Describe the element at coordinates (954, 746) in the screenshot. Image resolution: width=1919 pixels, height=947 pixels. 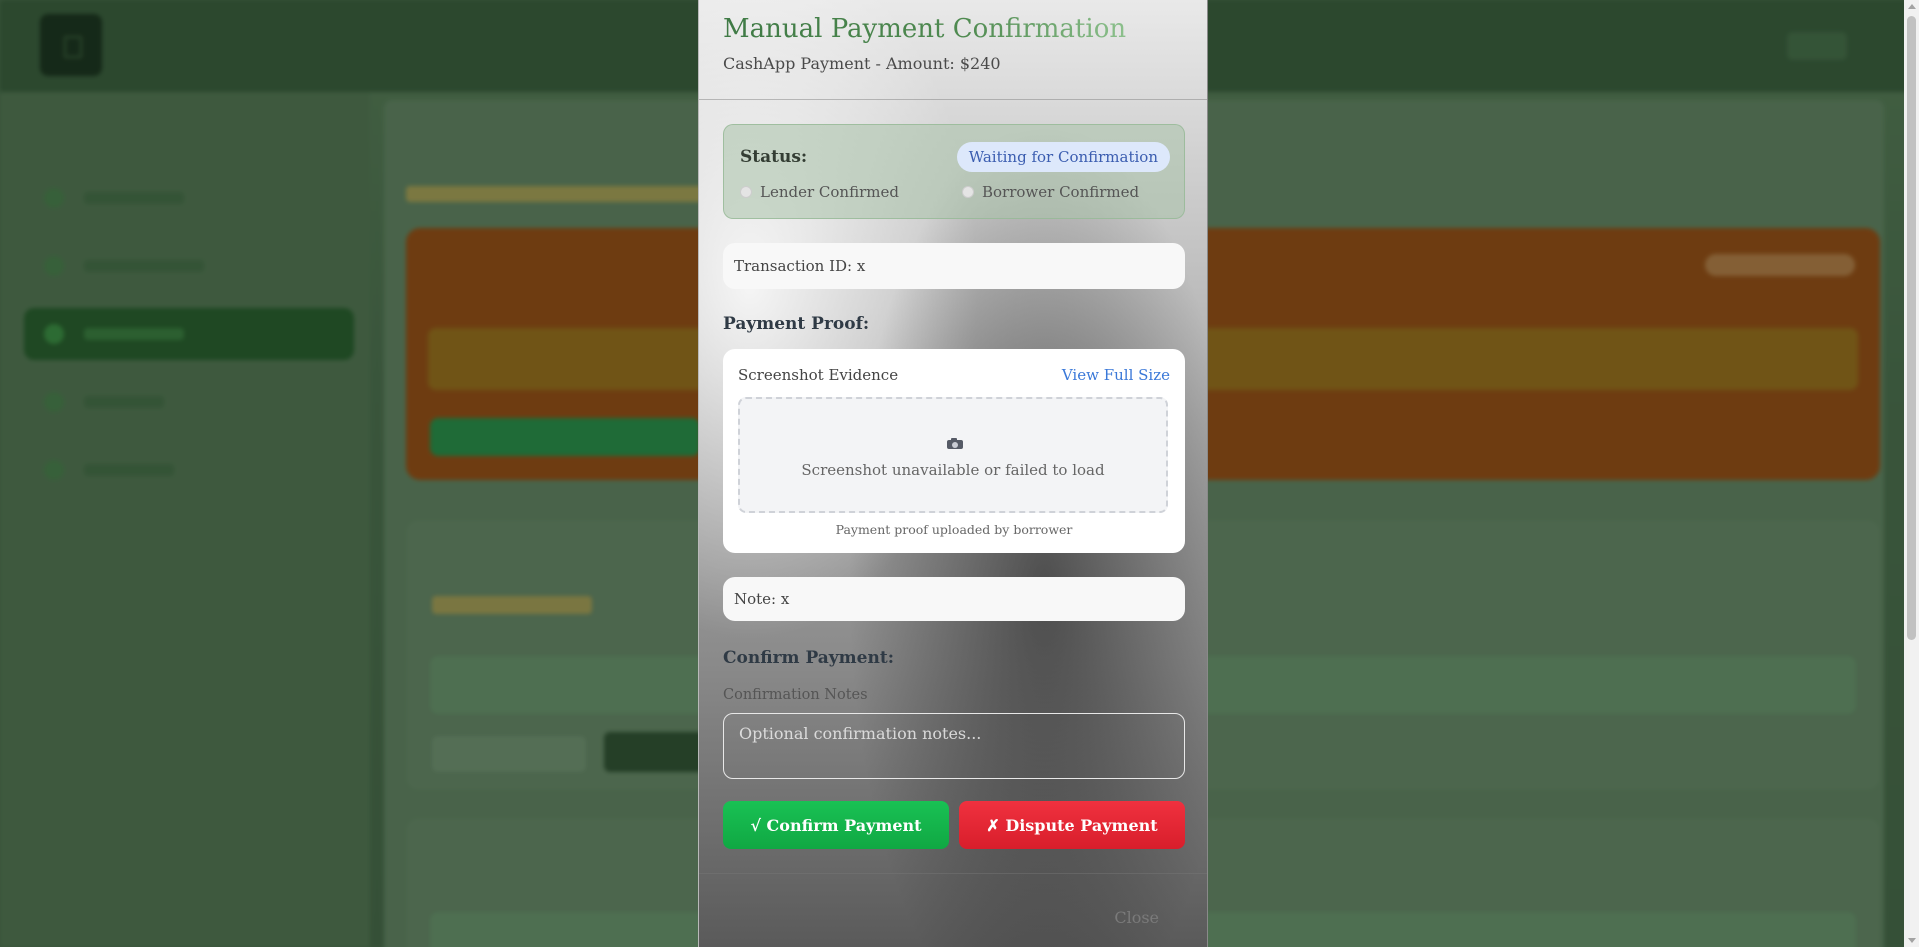
I see `confirmation-notes-input` at that location.